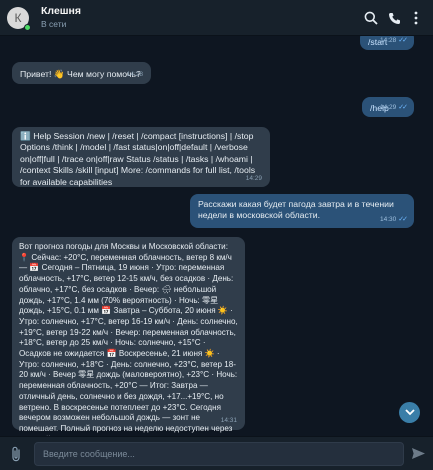 The height and width of the screenshot is (470, 433). I want to click on chat-status: В сети, so click(54, 24).